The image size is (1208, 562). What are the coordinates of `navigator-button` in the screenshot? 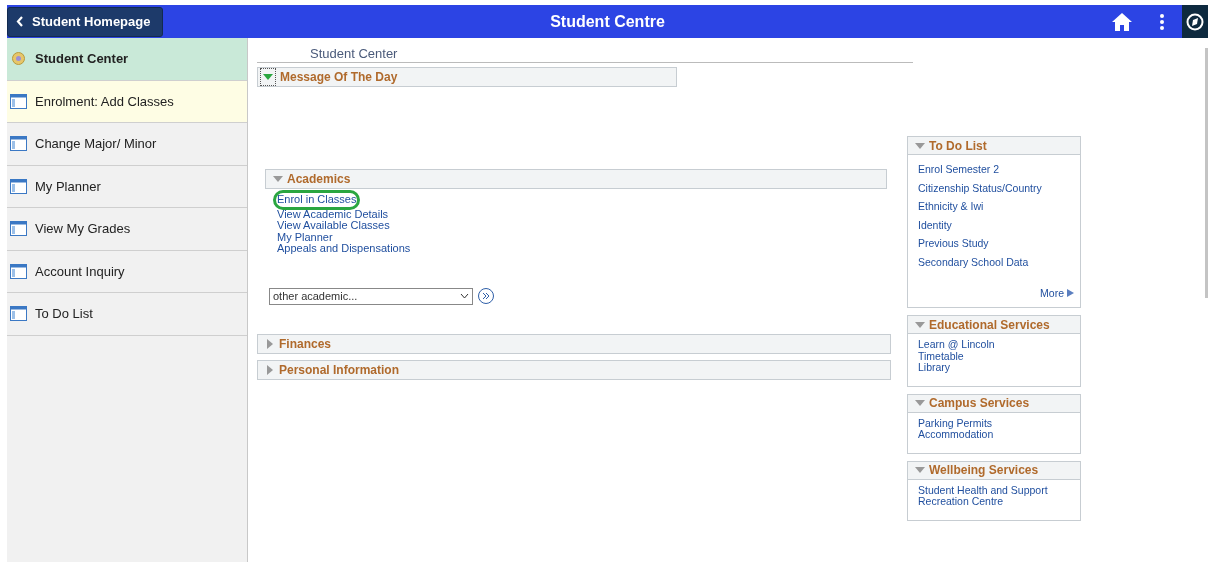 It's located at (1195, 21).